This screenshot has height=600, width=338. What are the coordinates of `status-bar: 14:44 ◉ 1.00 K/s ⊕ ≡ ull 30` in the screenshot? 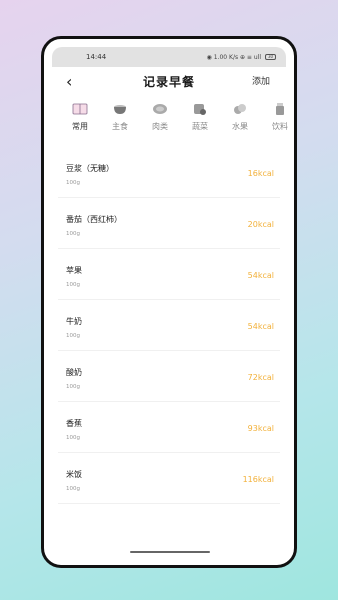 It's located at (169, 57).